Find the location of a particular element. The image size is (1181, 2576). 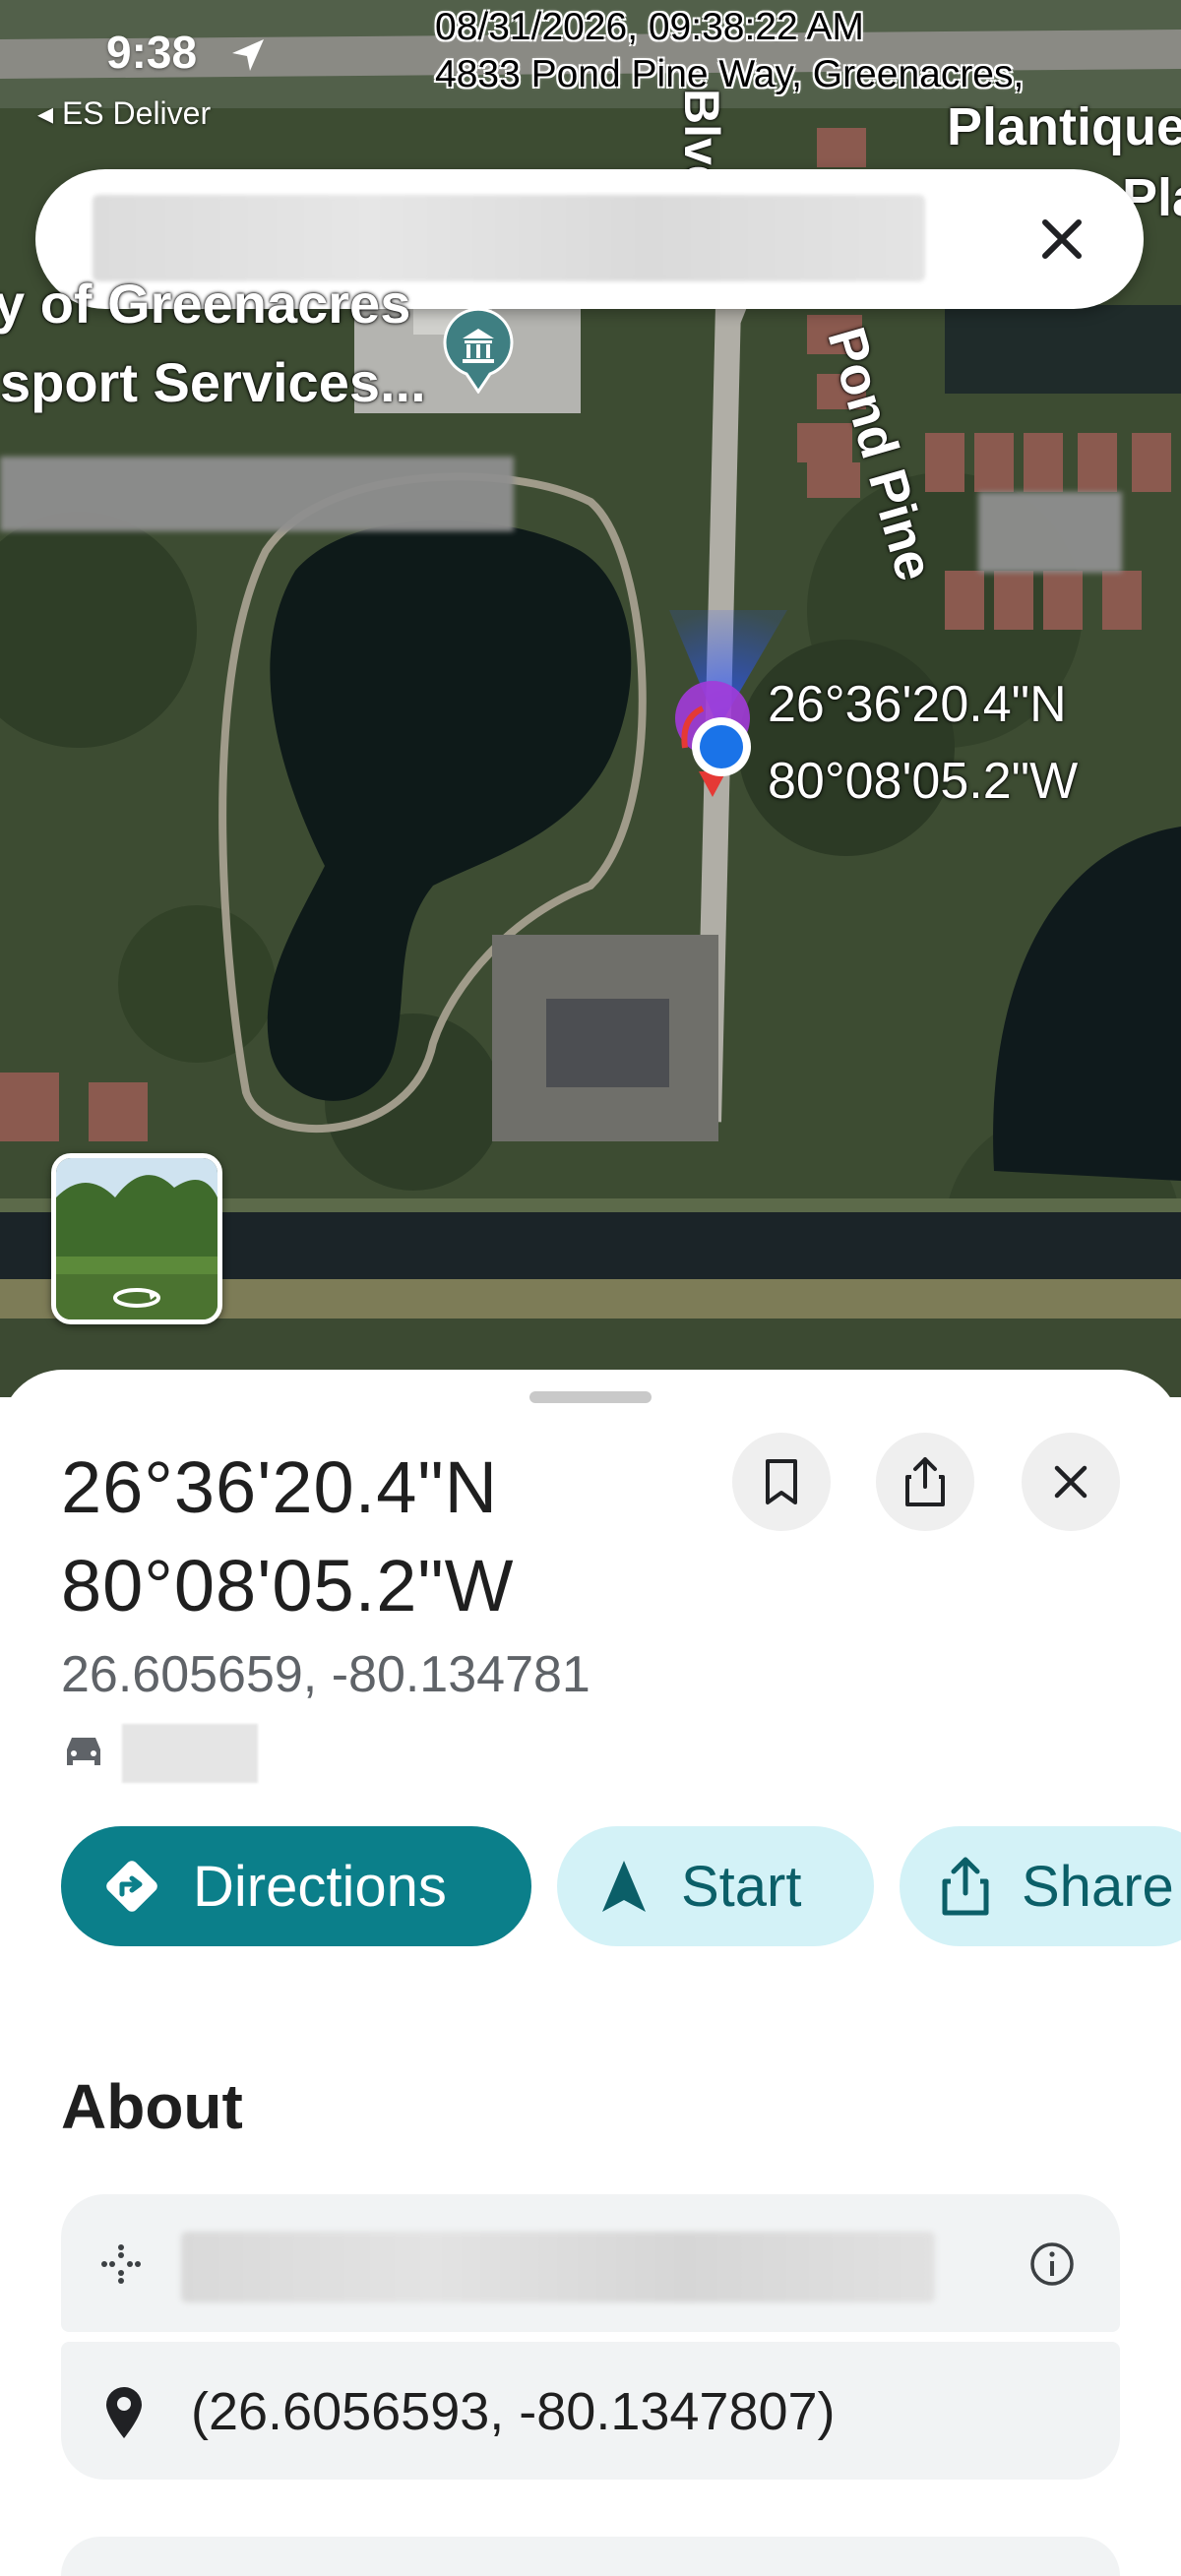

drive-time-redacted is located at coordinates (190, 1753).